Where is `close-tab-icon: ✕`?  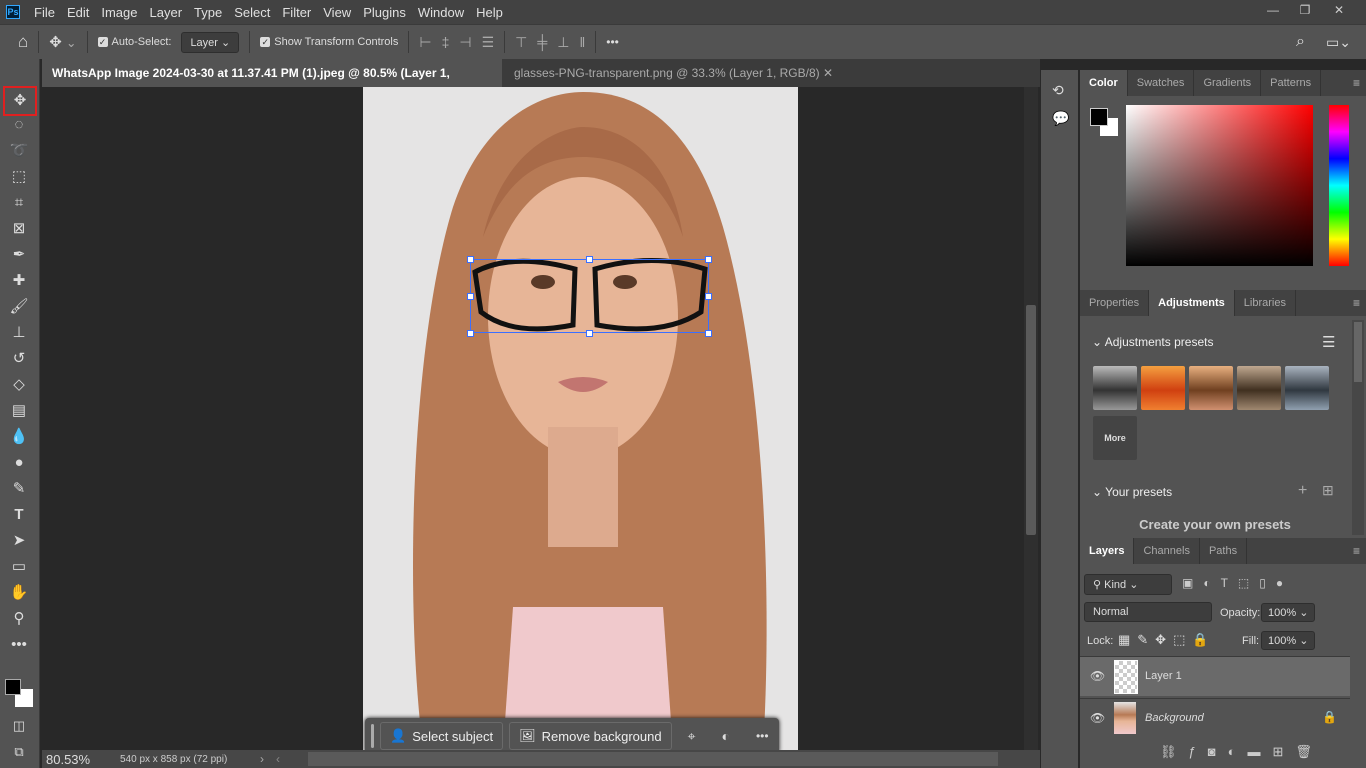 close-tab-icon: ✕ is located at coordinates (828, 73).